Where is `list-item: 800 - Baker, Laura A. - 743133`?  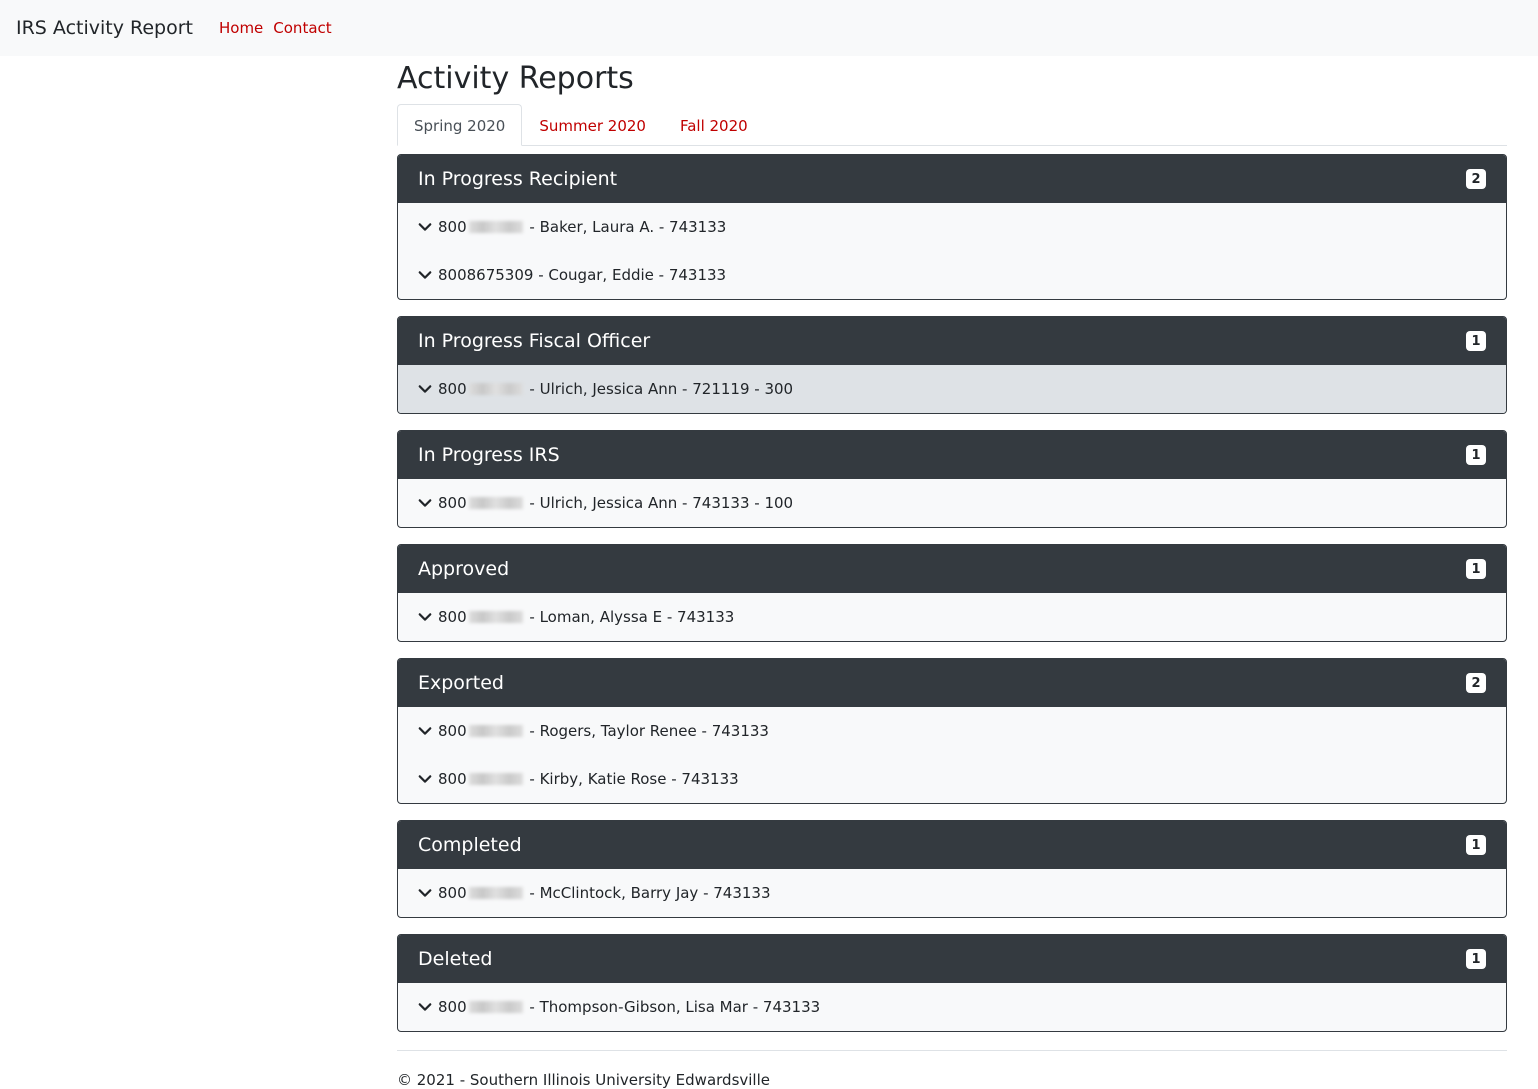
list-item: 800 - Baker, Laura A. - 743133 is located at coordinates (952, 227).